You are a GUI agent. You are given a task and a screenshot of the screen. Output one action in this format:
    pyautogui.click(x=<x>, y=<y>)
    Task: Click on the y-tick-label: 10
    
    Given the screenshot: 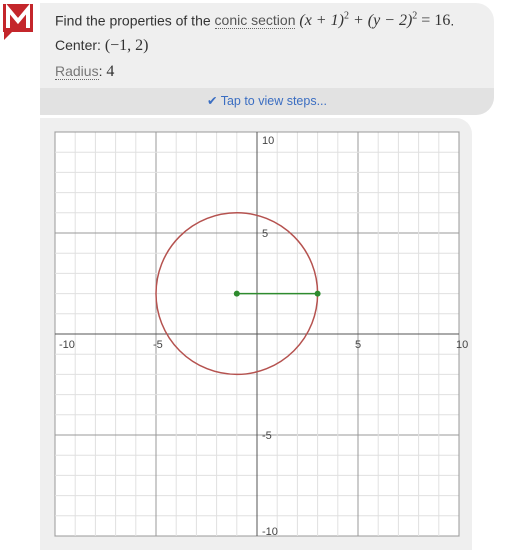 What is the action you would take?
    pyautogui.click(x=268, y=141)
    